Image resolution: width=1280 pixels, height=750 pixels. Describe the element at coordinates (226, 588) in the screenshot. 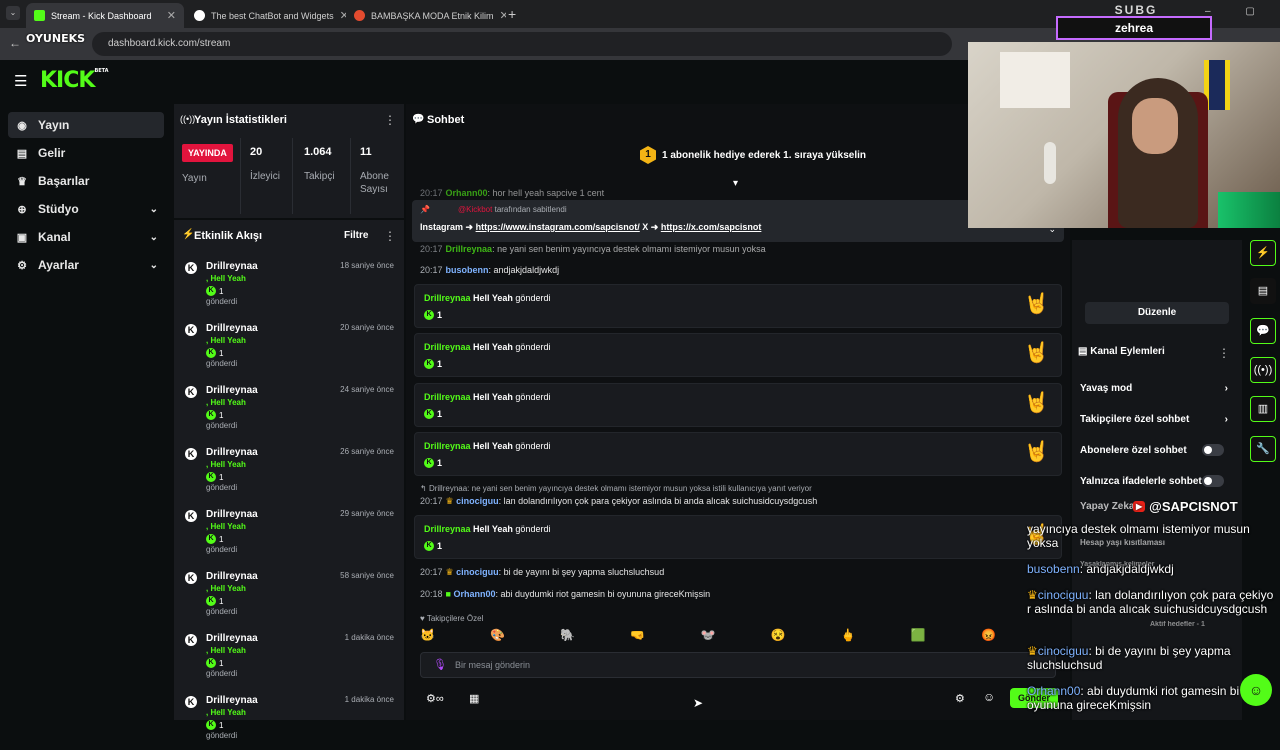

I see `activity-gift: , Hell Yeah` at that location.